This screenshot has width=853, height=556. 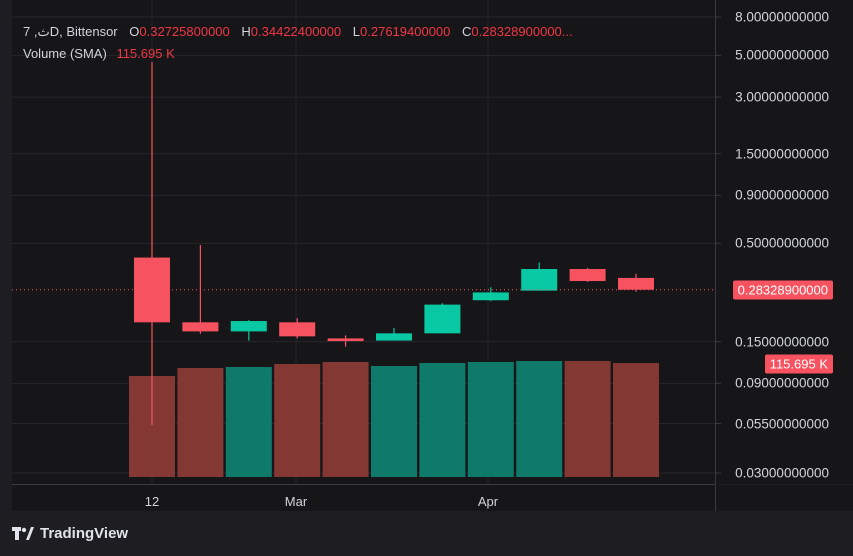 What do you see at coordinates (184, 31) in the screenshot?
I see `open-value: 0.32725800000` at bounding box center [184, 31].